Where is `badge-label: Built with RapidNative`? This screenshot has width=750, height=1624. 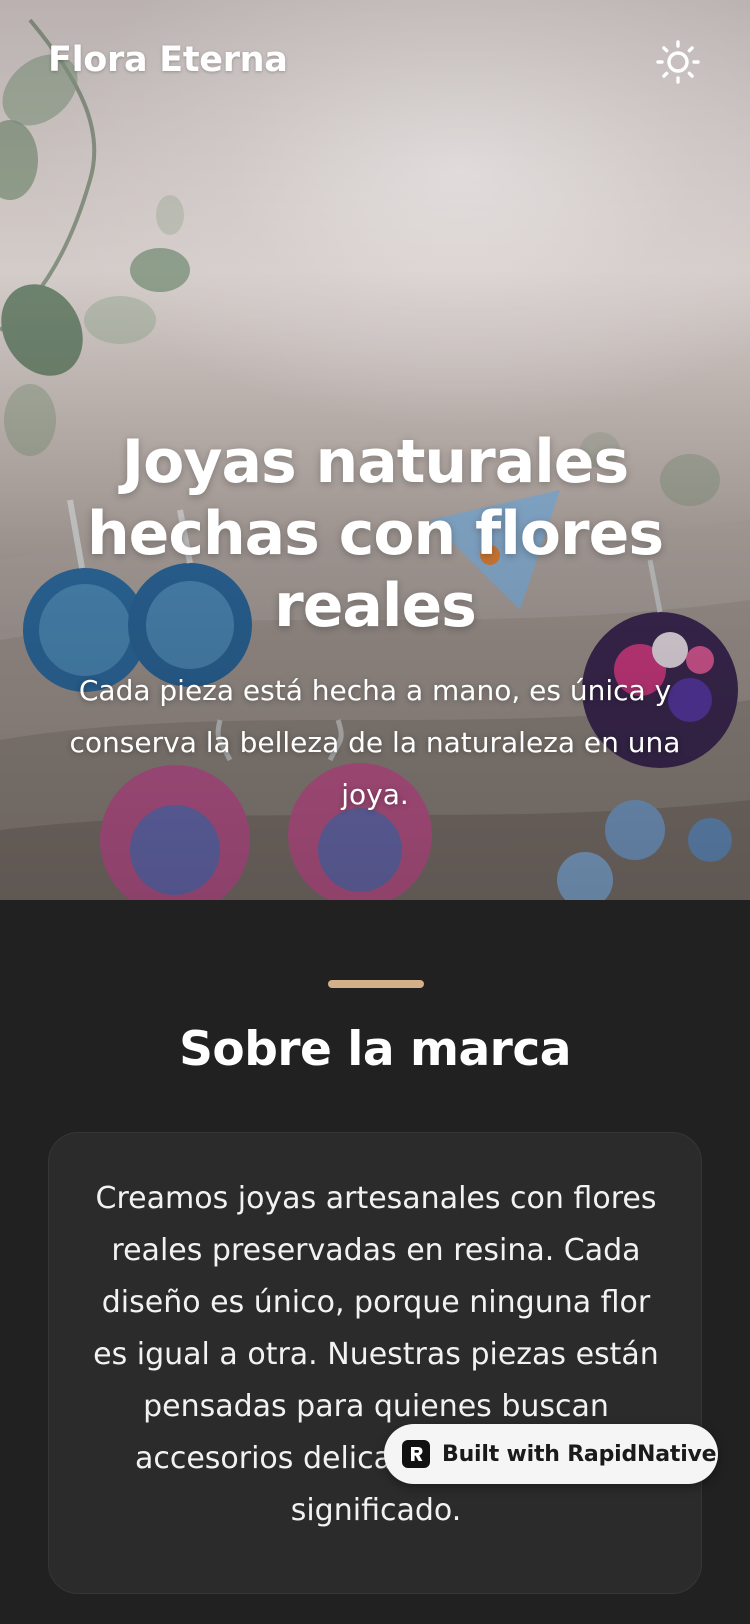
badge-label: Built with RapidNative is located at coordinates (579, 1454).